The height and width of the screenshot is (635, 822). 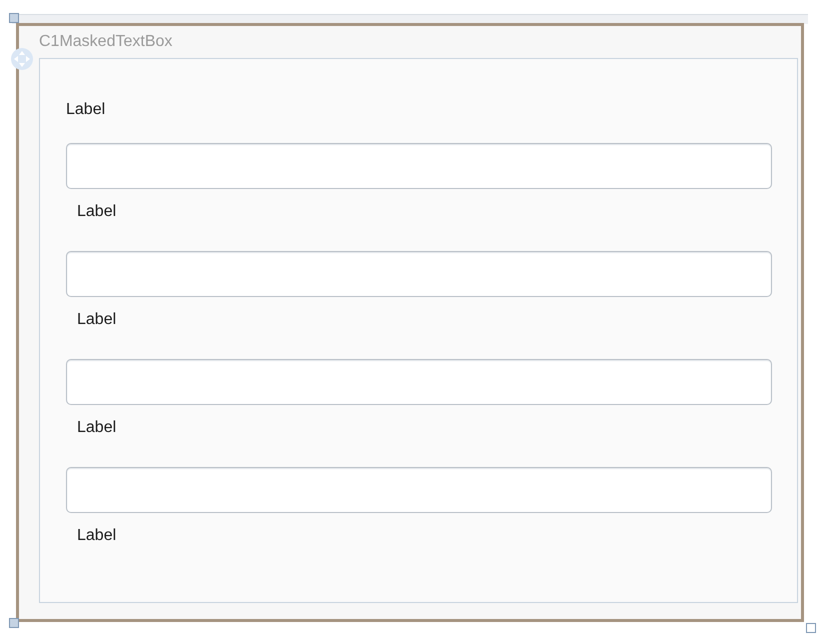 What do you see at coordinates (106, 42) in the screenshot?
I see `control-title: C1MaskedTextBox` at bounding box center [106, 42].